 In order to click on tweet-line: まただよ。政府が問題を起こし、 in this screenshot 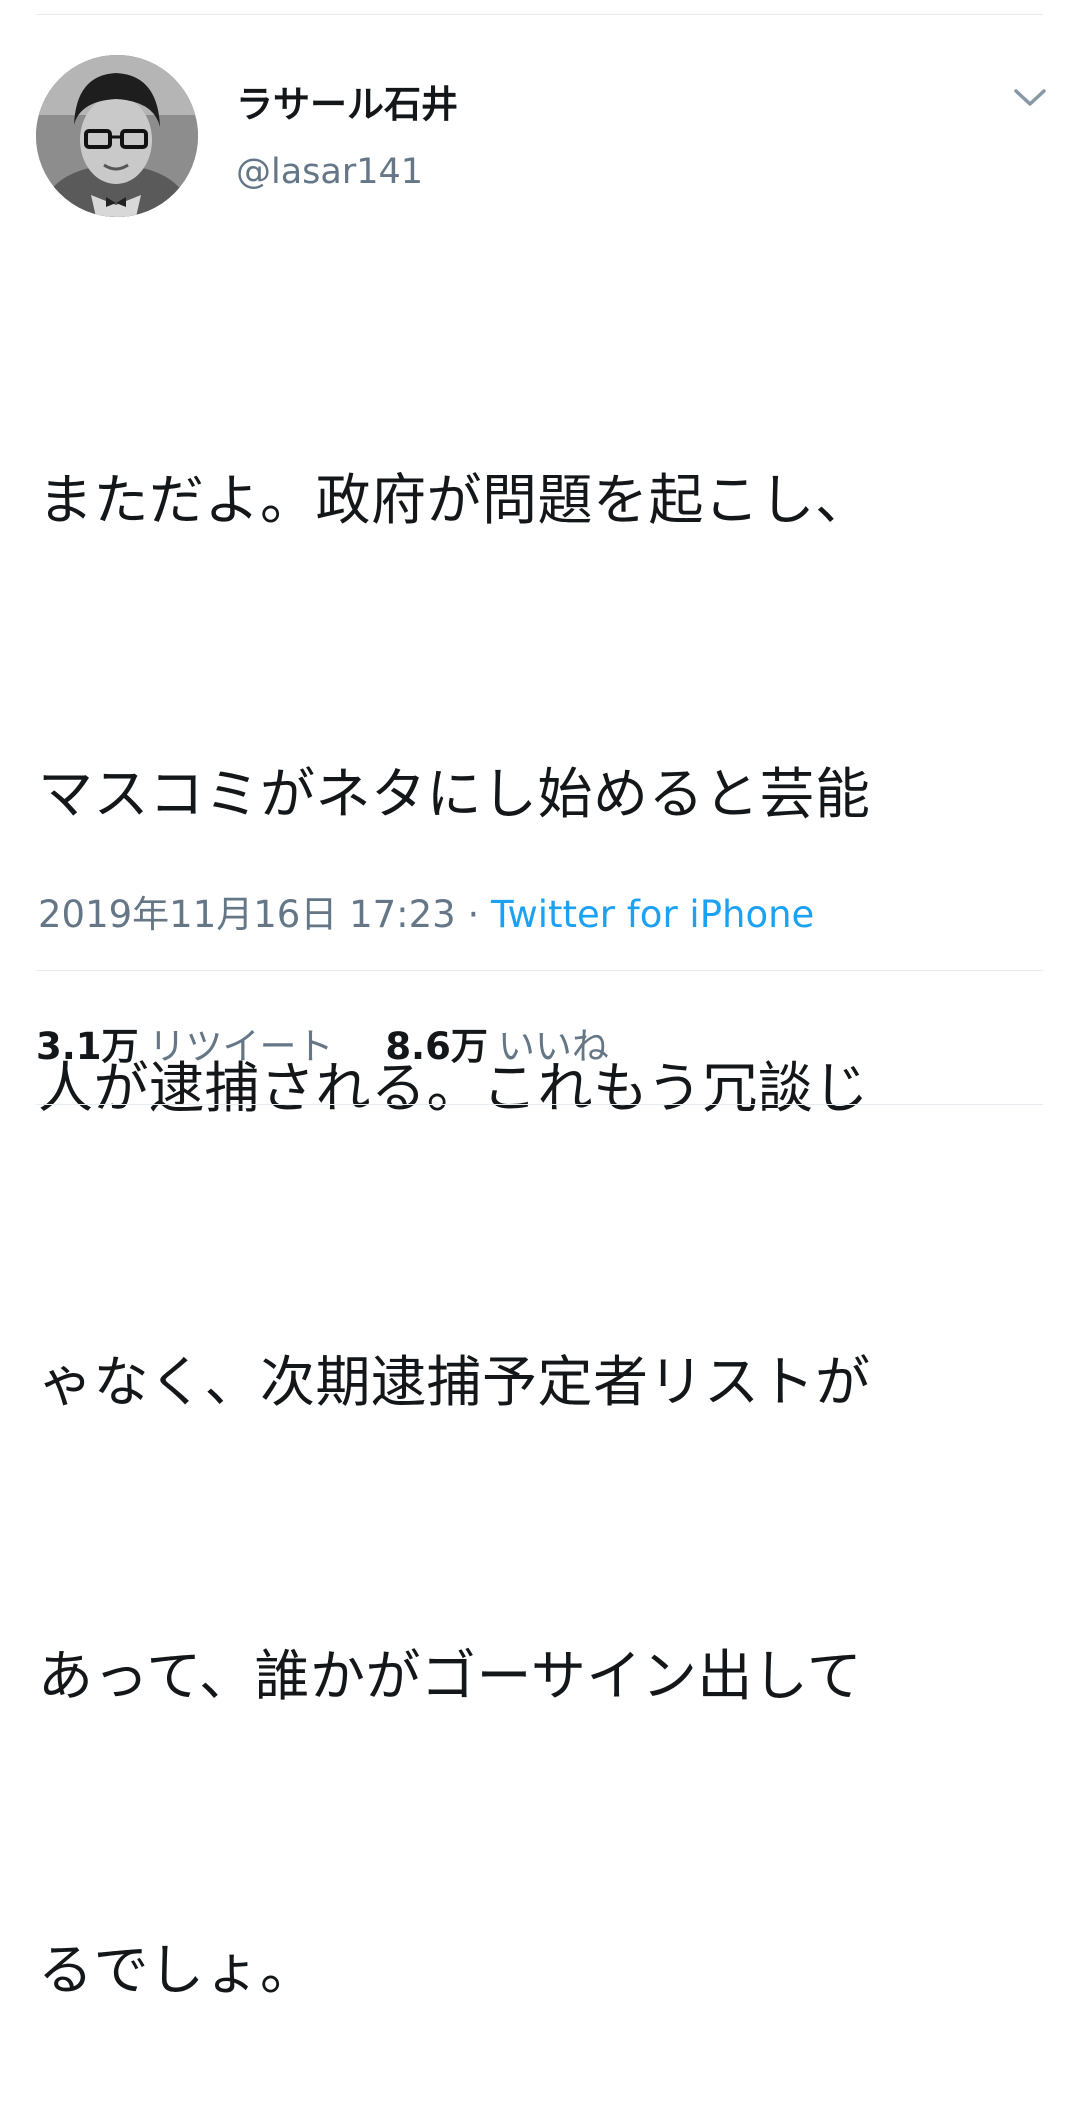, I will do `click(454, 500)`.